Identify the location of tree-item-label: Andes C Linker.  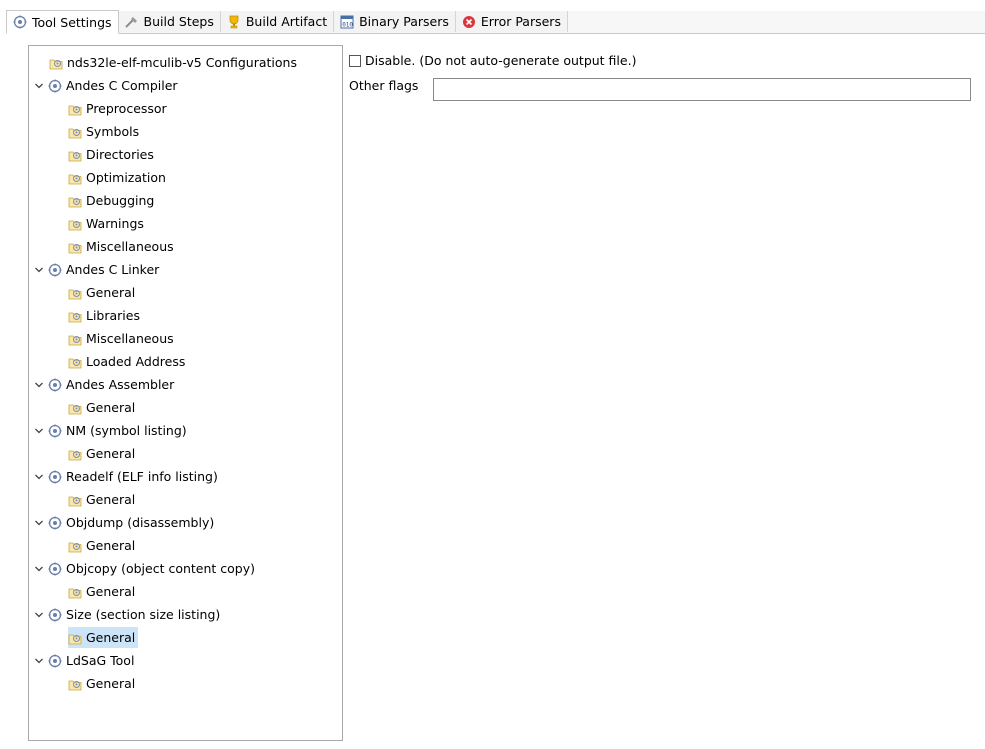
(113, 269).